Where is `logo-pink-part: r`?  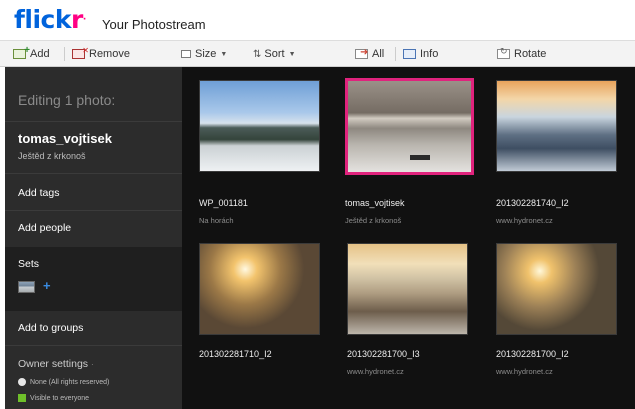
logo-pink-part: r is located at coordinates (76, 19).